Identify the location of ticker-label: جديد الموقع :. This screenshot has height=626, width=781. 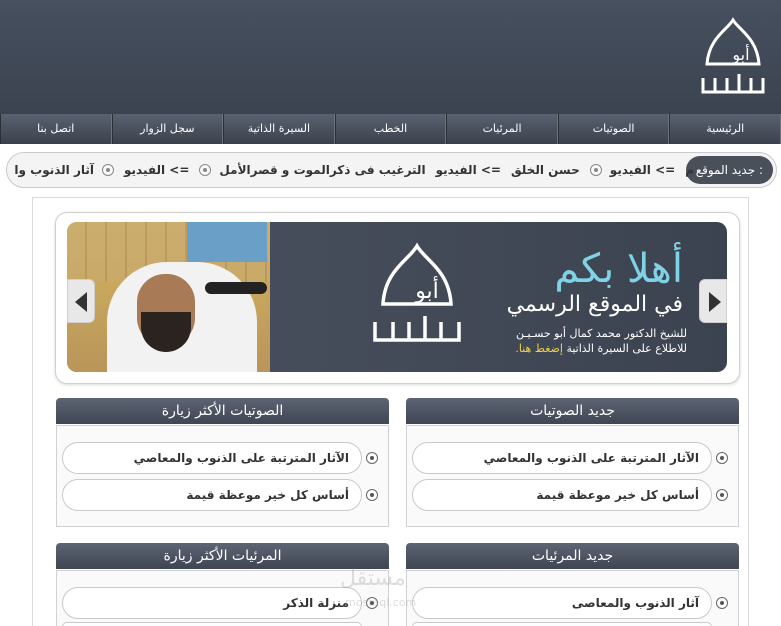
(729, 170).